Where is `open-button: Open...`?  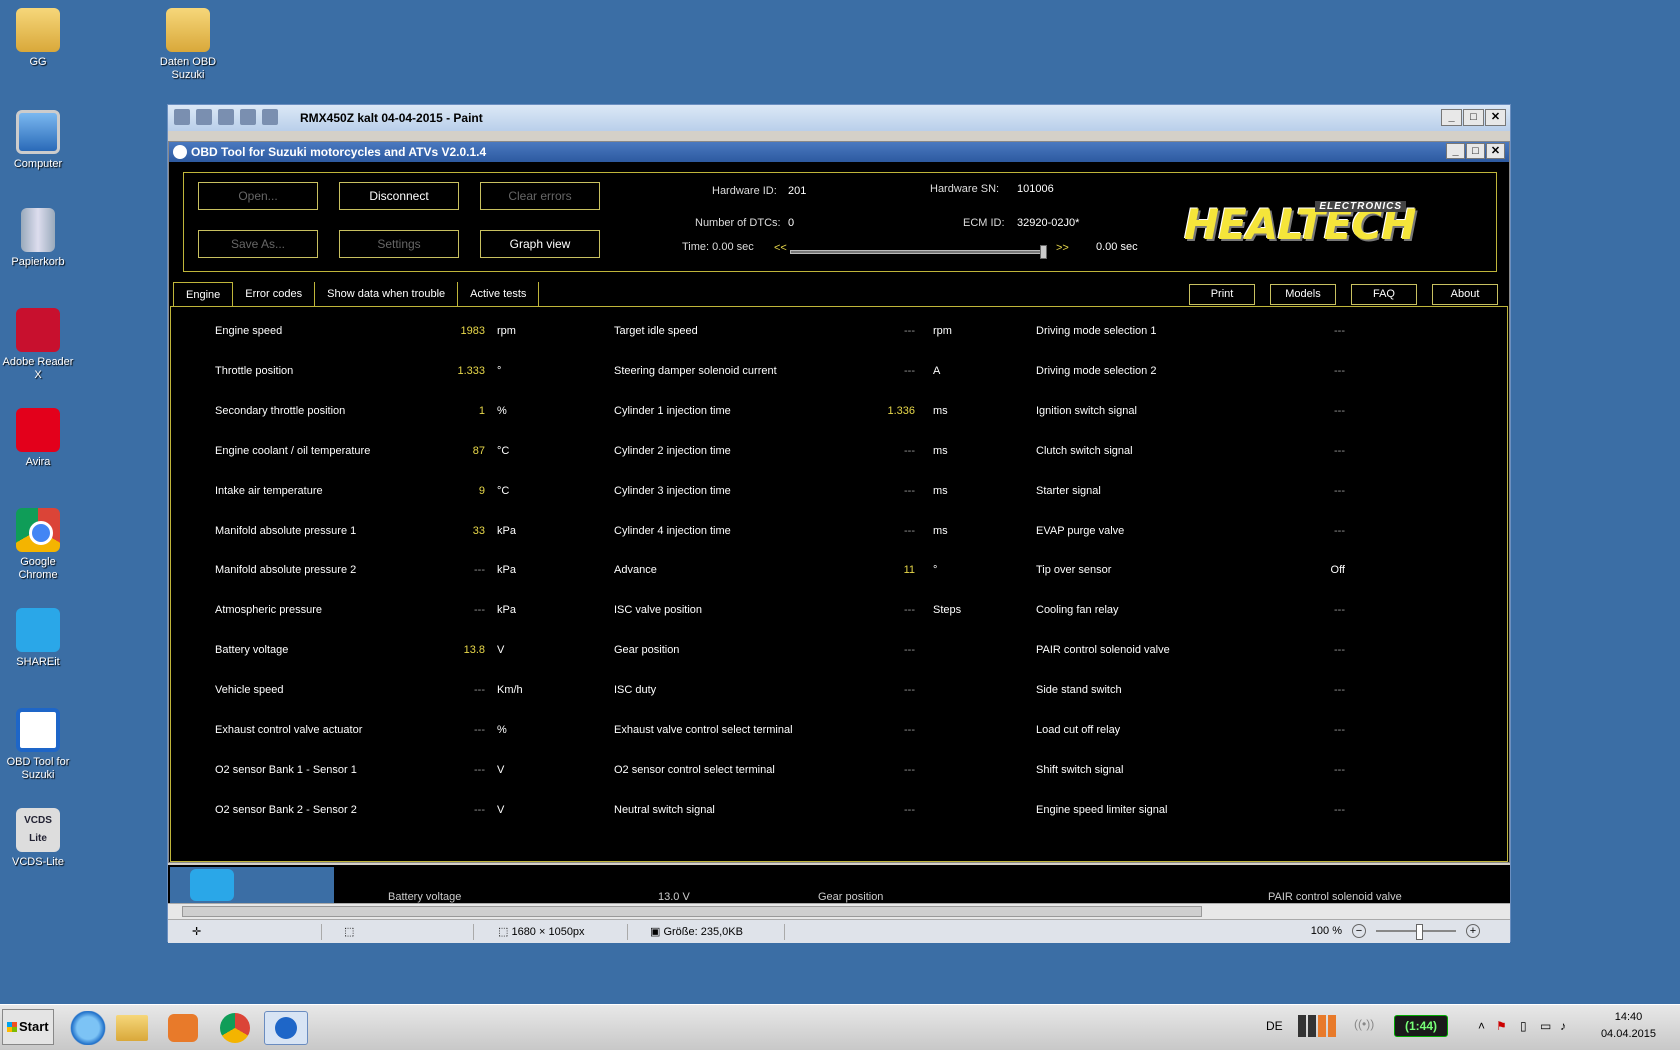 open-button: Open... is located at coordinates (258, 196).